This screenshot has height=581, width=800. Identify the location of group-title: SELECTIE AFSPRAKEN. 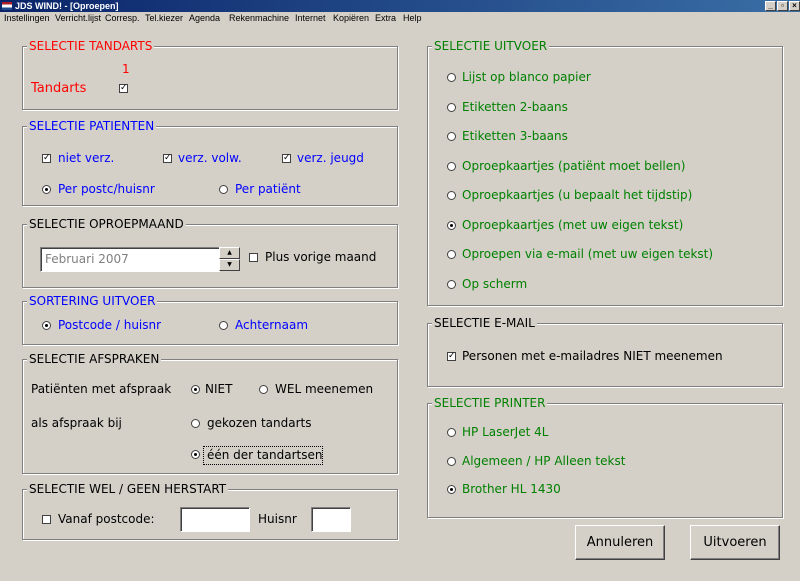
(94, 359).